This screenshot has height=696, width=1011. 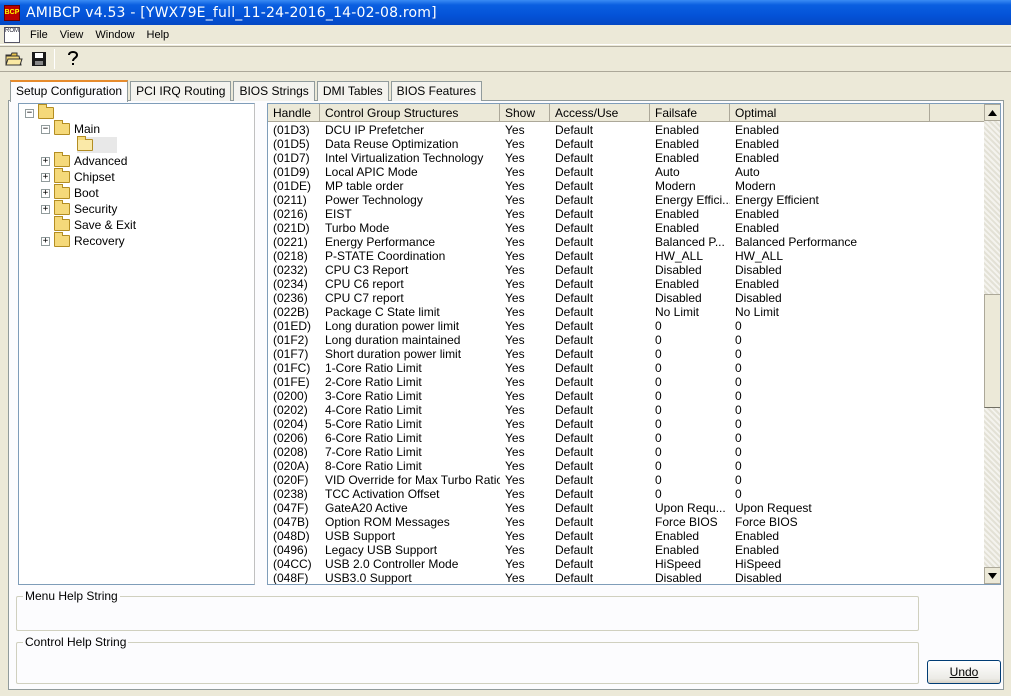 What do you see at coordinates (410, 130) in the screenshot?
I see `cell-control-name: DCU IP Prefetcher` at bounding box center [410, 130].